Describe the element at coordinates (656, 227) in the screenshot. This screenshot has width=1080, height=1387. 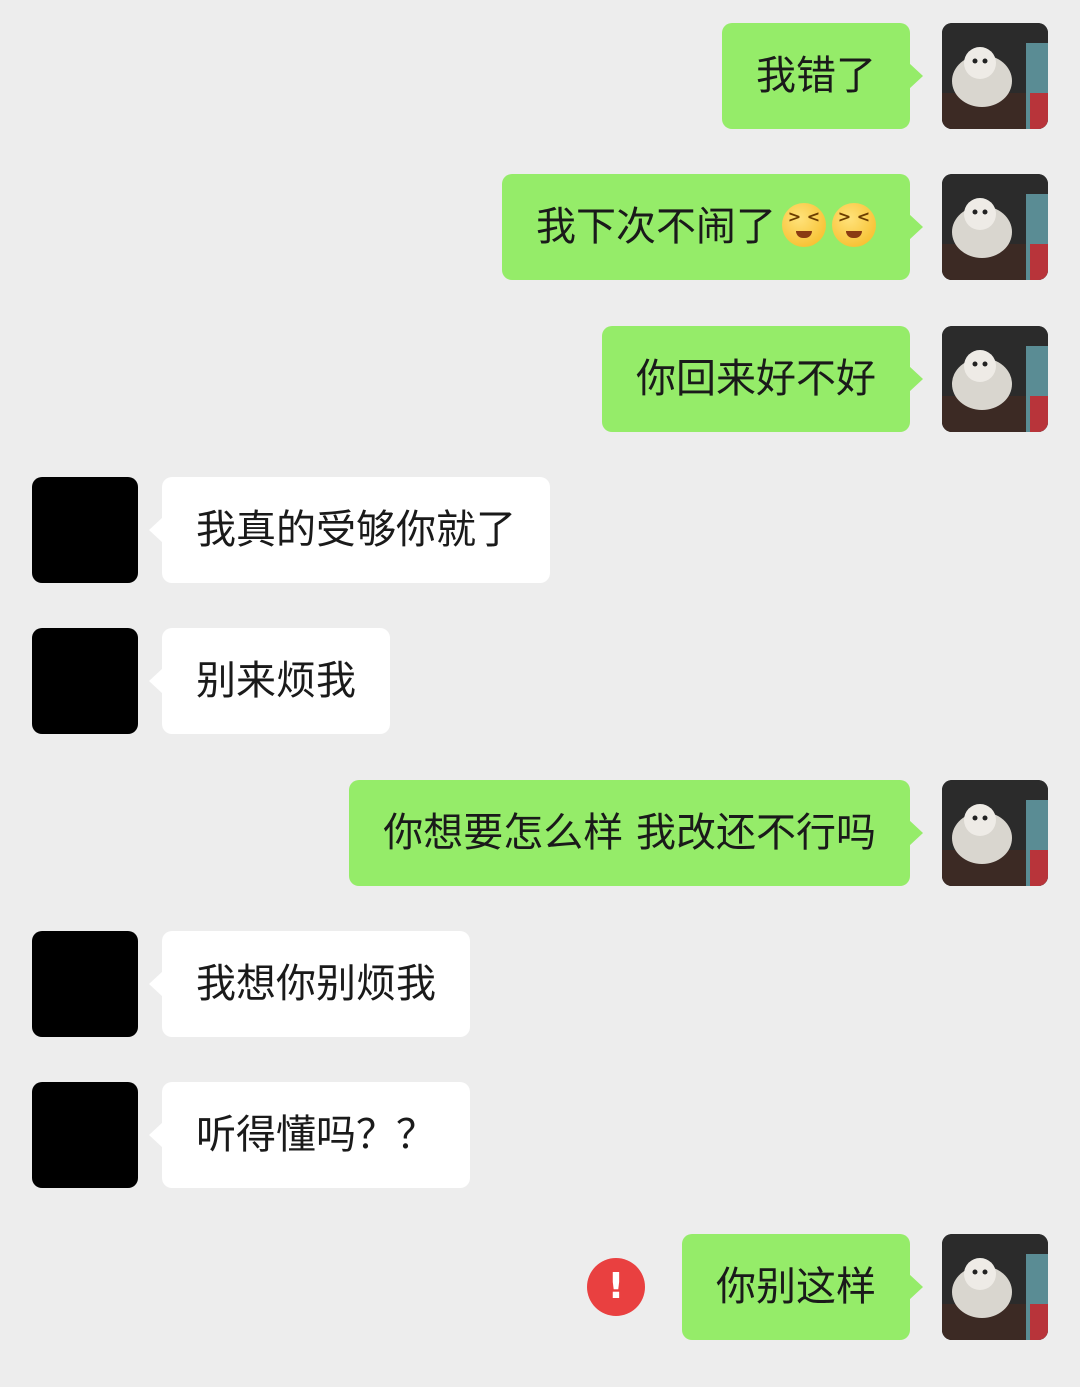
I see `message-text: 我下次不闹了` at that location.